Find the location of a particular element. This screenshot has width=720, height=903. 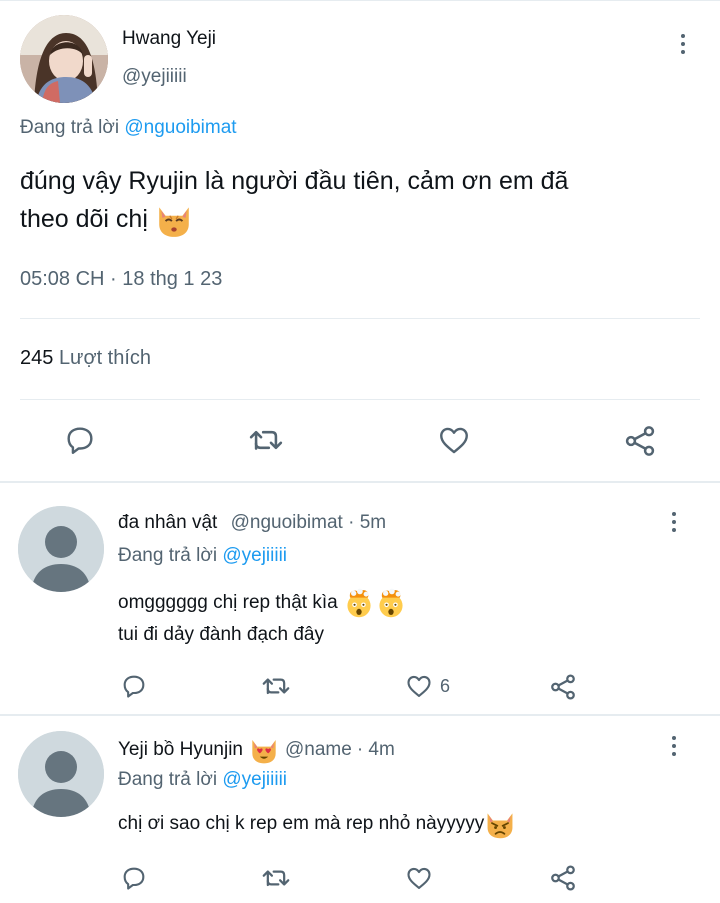

like-button: 6 is located at coordinates (427, 686).